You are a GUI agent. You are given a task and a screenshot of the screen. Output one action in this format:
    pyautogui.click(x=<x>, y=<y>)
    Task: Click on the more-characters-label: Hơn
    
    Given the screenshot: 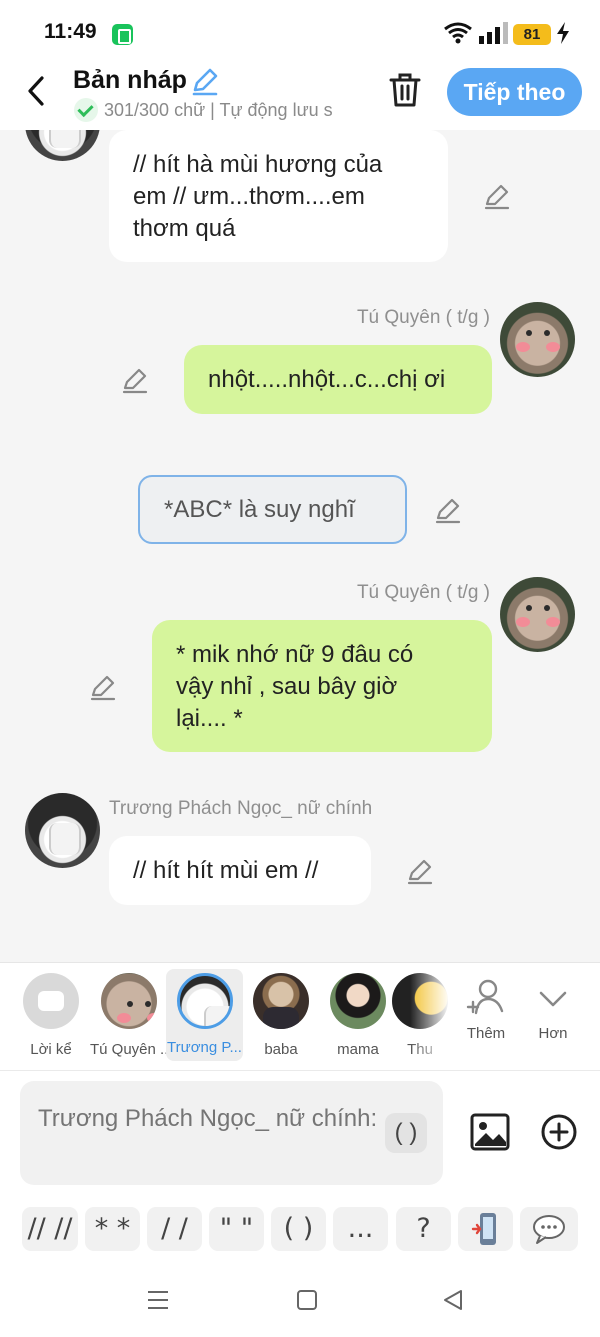 What is the action you would take?
    pyautogui.click(x=553, y=1033)
    